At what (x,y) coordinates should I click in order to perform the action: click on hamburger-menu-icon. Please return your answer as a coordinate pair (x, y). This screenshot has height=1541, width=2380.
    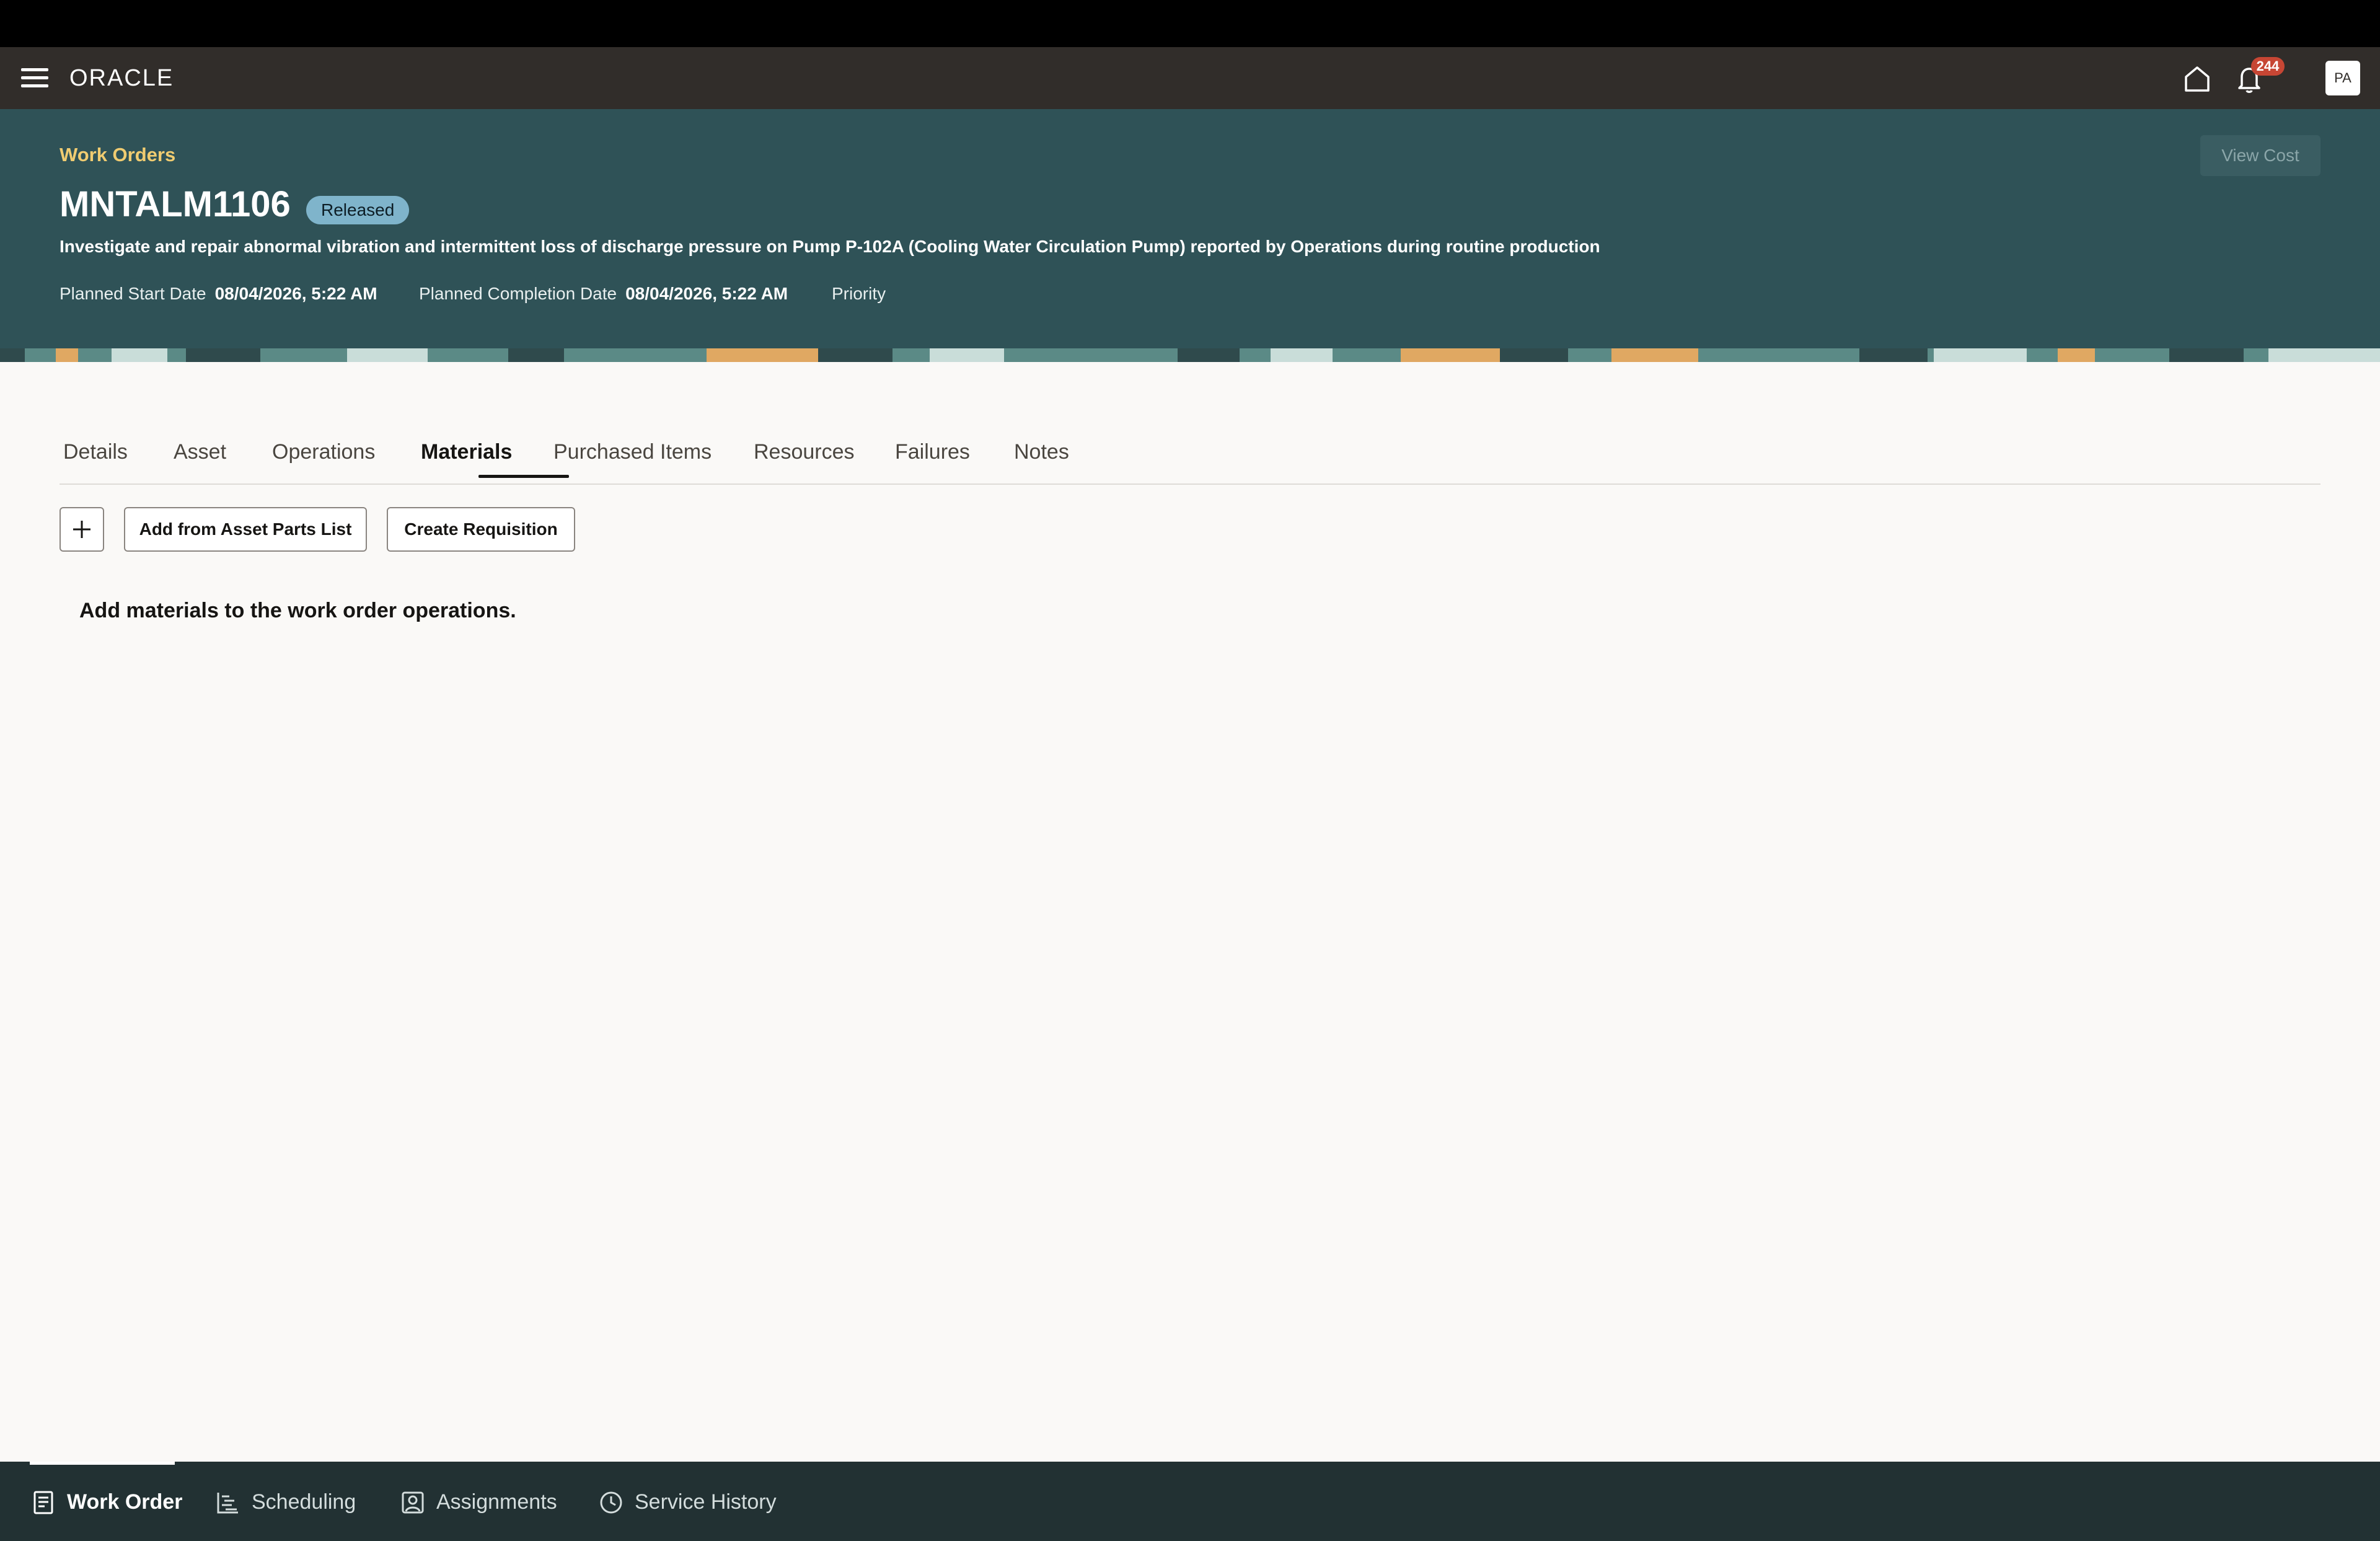
    Looking at the image, I should click on (34, 78).